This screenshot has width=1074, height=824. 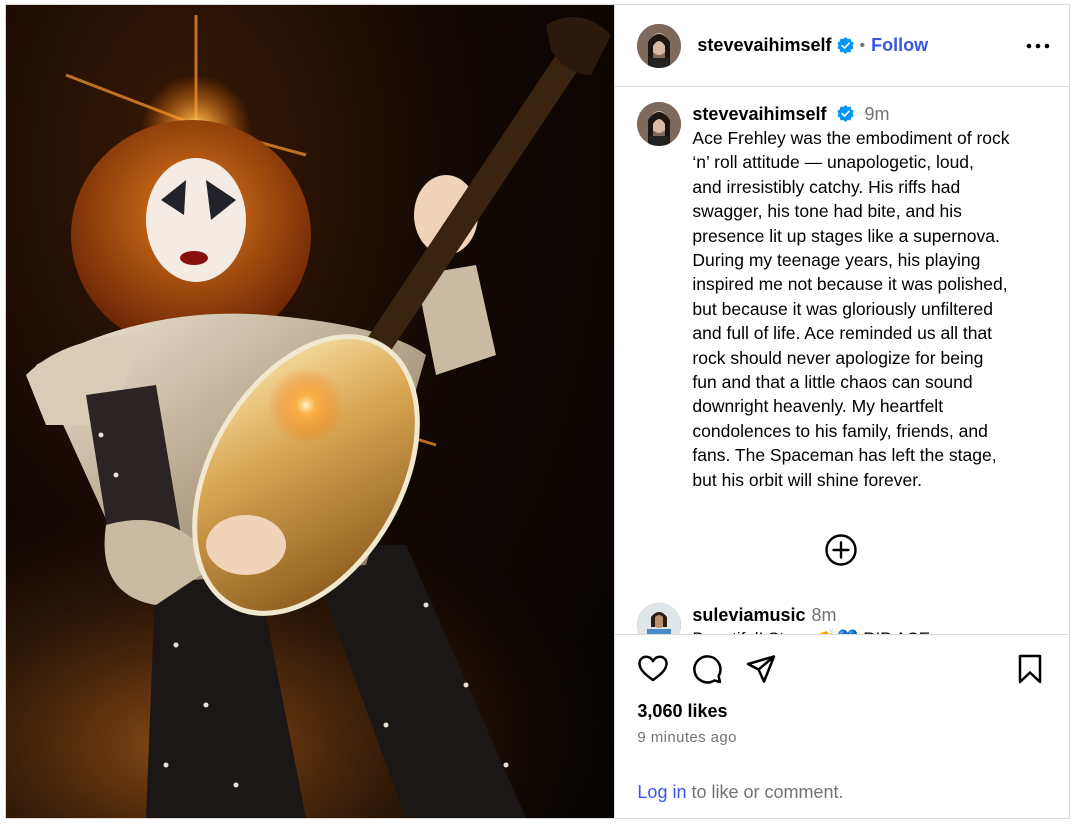 What do you see at coordinates (707, 669) in the screenshot?
I see `comment-icon` at bounding box center [707, 669].